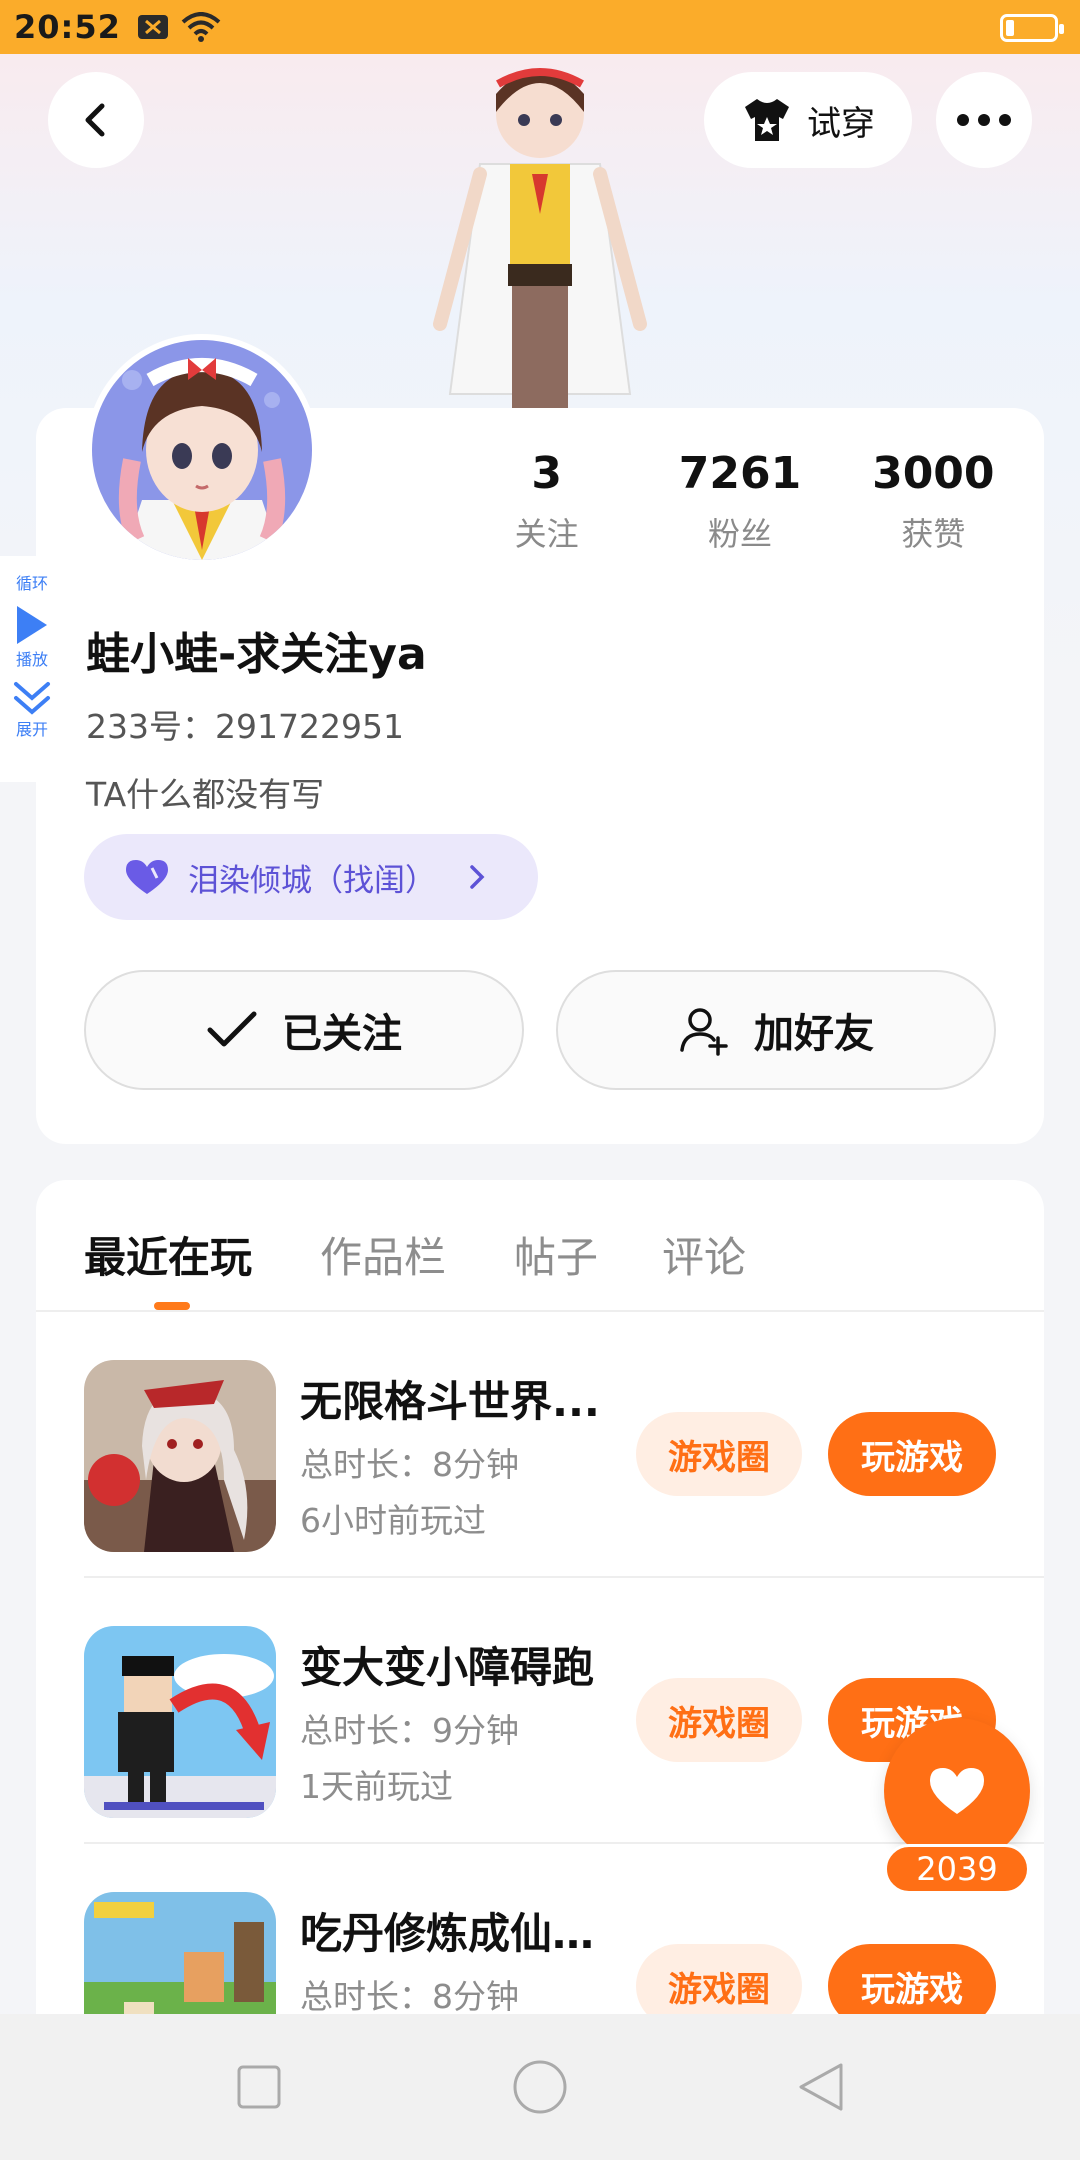  What do you see at coordinates (312, 880) in the screenshot?
I see `guild-name: 泪染倾城（找闺）` at bounding box center [312, 880].